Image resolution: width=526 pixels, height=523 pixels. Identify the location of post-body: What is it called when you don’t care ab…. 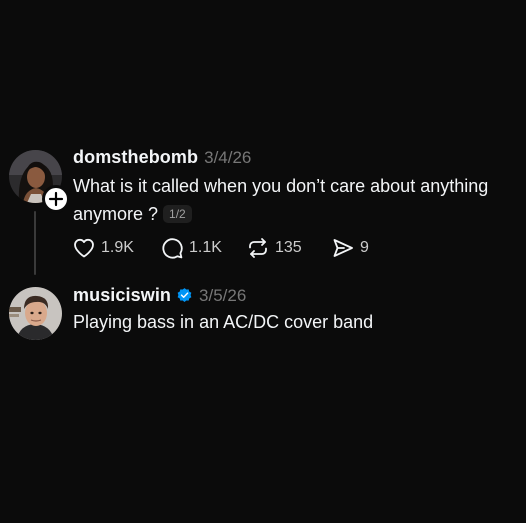
(298, 200).